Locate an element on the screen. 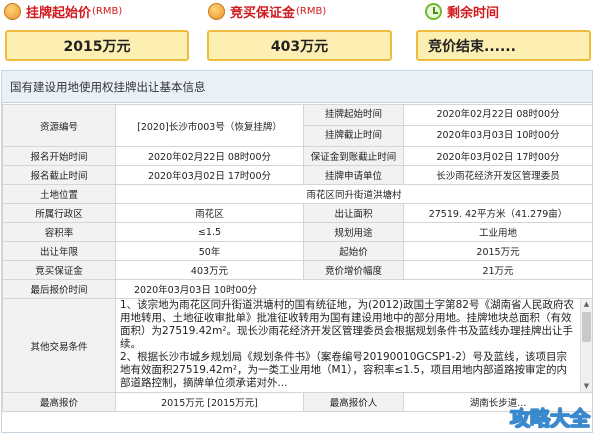  land-use-label: 规划用途 is located at coordinates (353, 232).